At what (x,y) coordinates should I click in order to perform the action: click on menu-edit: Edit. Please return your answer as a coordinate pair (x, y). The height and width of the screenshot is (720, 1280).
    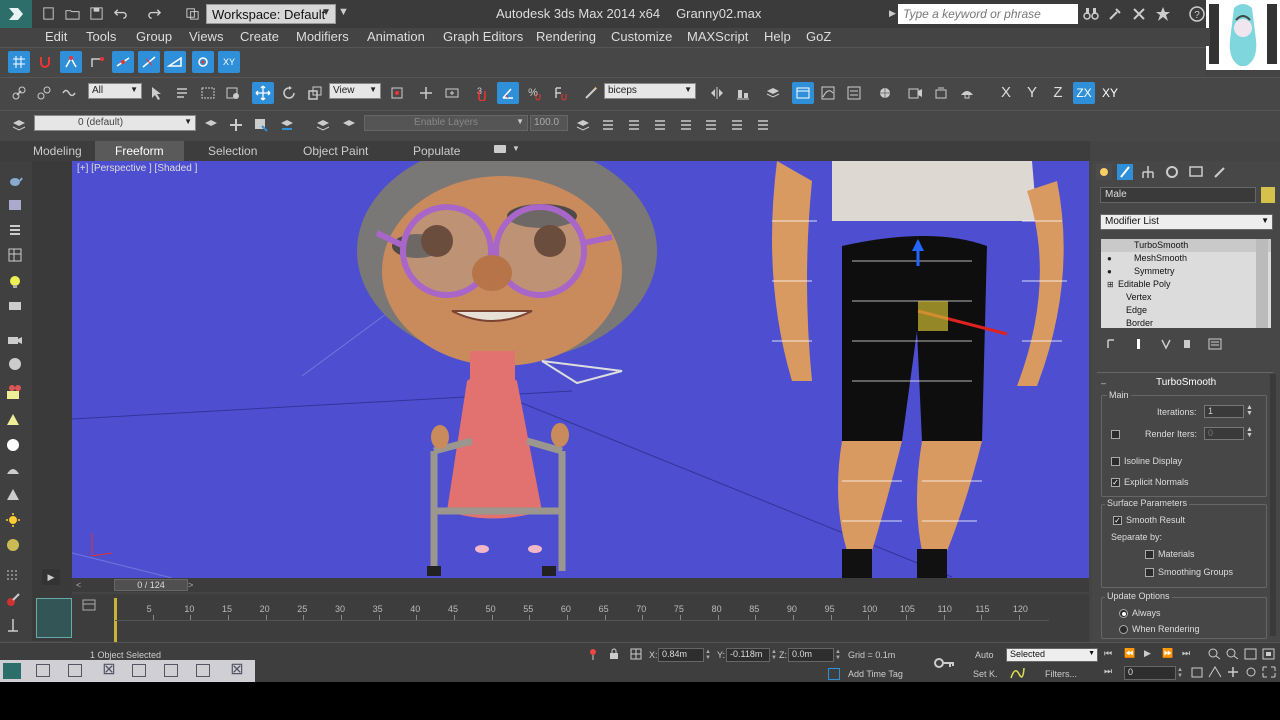
    Looking at the image, I should click on (56, 36).